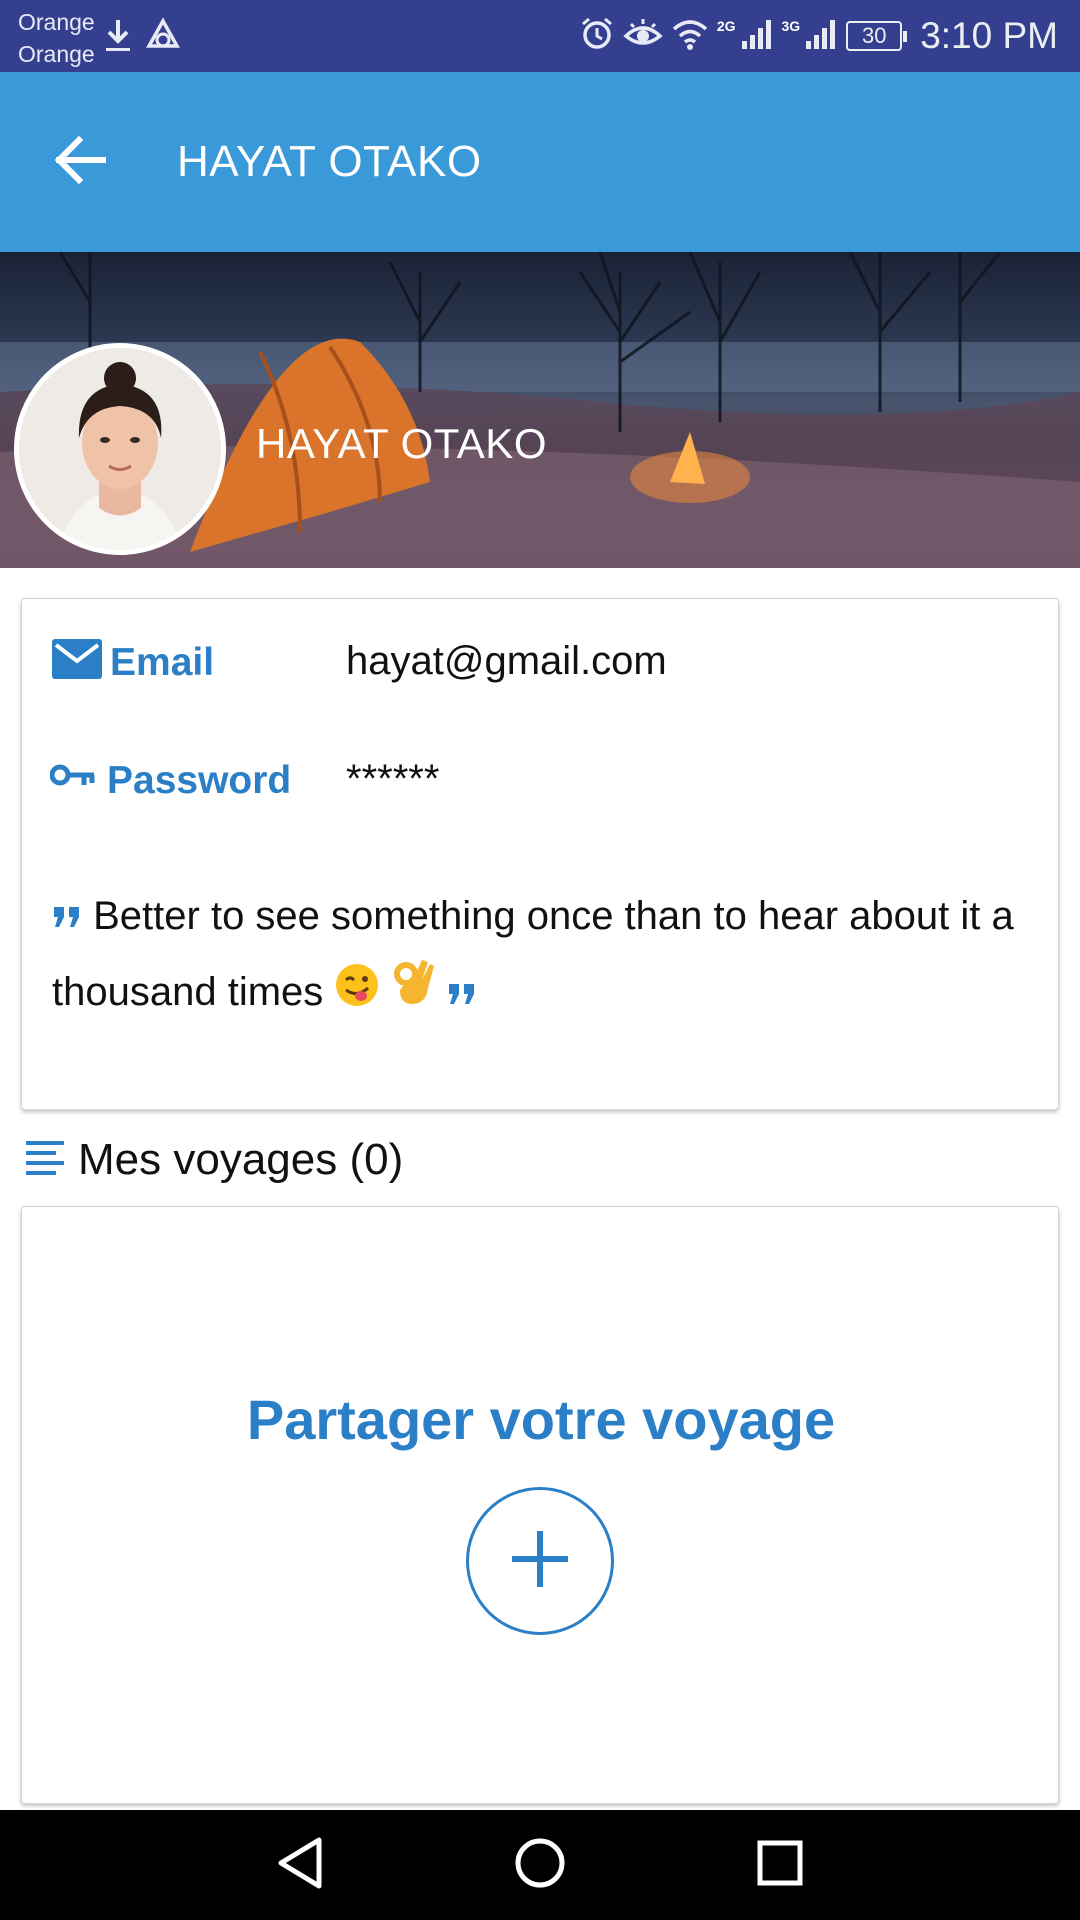  What do you see at coordinates (241, 1159) in the screenshot?
I see `voyages-title: Mes voyages (0)` at bounding box center [241, 1159].